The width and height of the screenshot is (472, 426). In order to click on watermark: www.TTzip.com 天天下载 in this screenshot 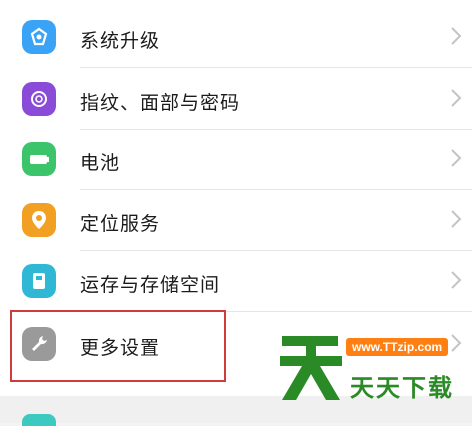, I will do `click(374, 366)`.